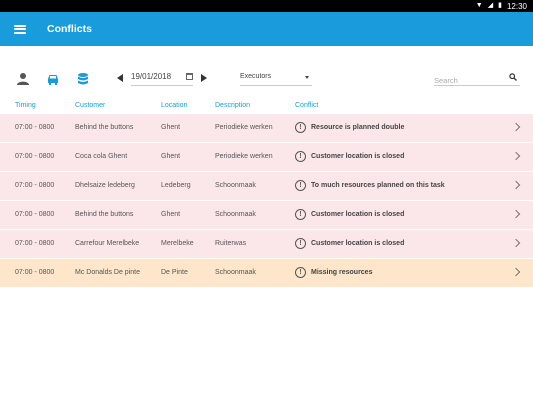  I want to click on app-bar: Conflicts, so click(266, 29).